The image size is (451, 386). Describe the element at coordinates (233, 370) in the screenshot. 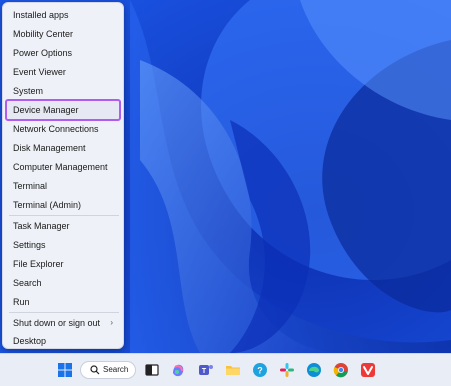

I see `file-explorer-icon` at that location.